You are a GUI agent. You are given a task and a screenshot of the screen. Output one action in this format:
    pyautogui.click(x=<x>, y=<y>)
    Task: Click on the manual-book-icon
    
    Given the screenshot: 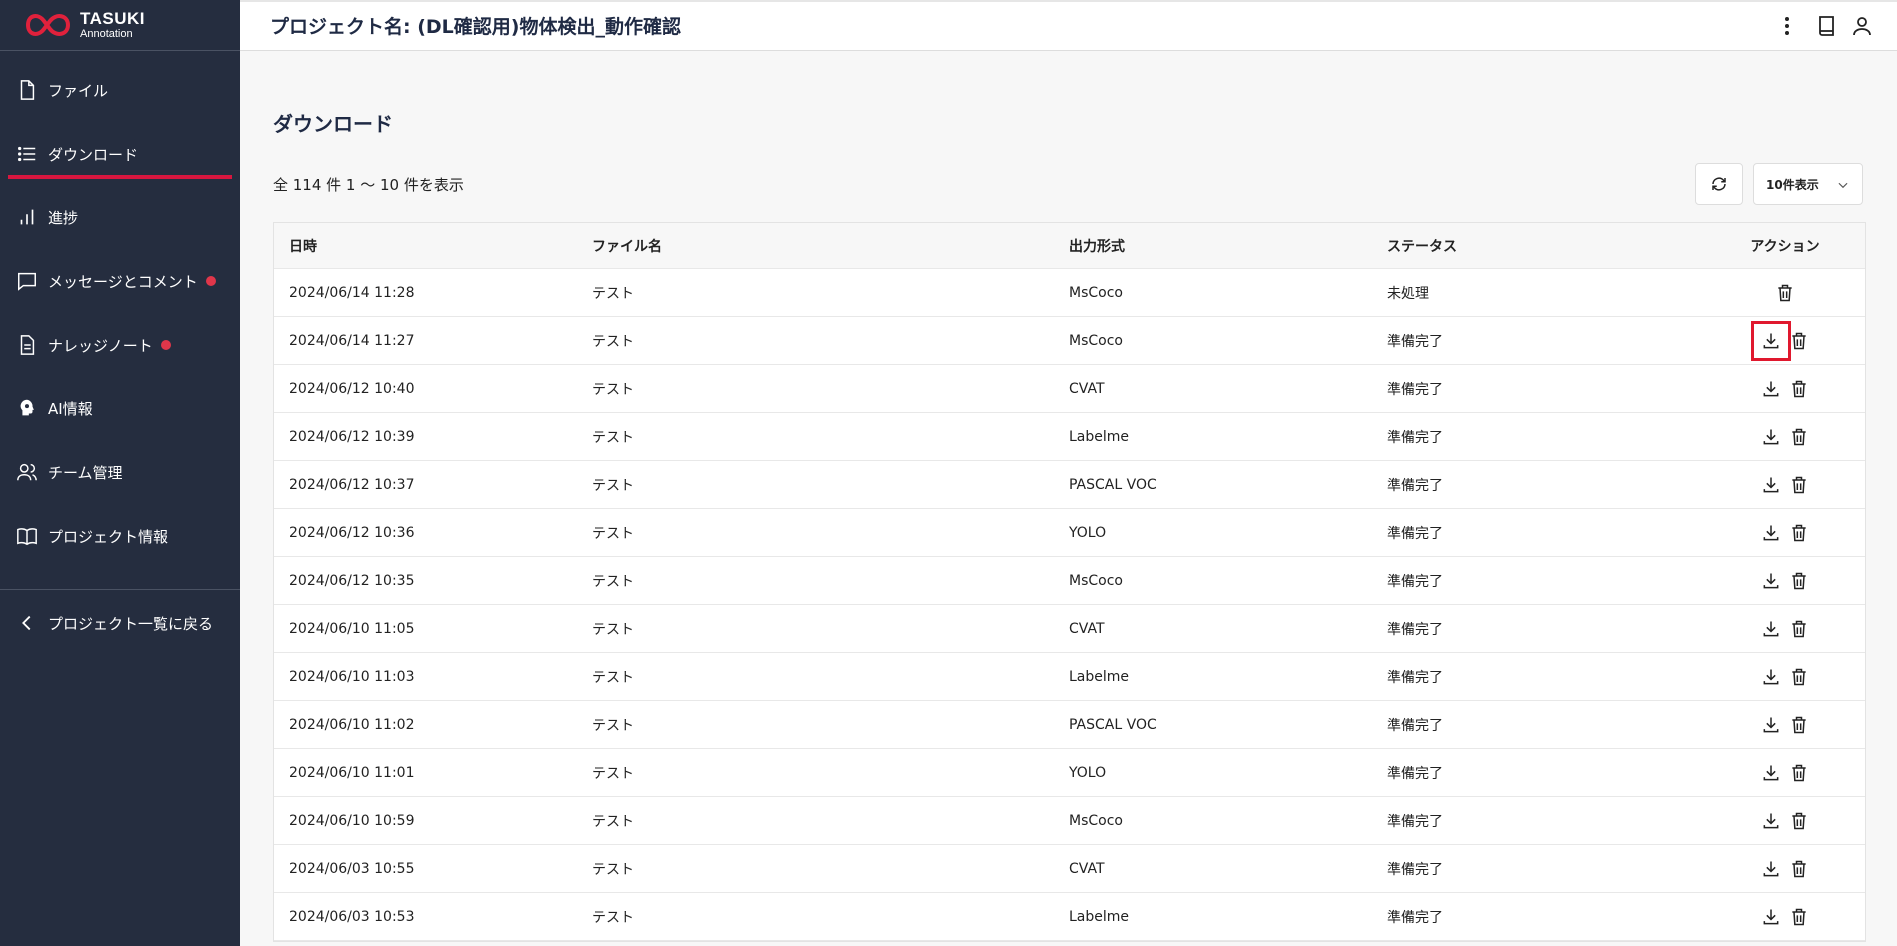 What is the action you would take?
    pyautogui.click(x=1827, y=26)
    